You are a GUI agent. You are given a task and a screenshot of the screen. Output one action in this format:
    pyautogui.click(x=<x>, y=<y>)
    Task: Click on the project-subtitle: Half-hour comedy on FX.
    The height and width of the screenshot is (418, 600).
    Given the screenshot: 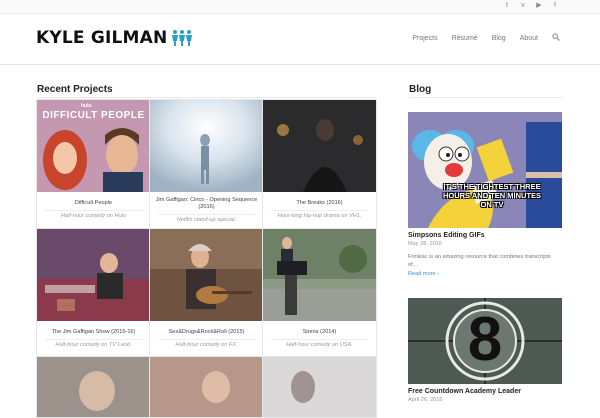 What is the action you would take?
    pyautogui.click(x=206, y=344)
    